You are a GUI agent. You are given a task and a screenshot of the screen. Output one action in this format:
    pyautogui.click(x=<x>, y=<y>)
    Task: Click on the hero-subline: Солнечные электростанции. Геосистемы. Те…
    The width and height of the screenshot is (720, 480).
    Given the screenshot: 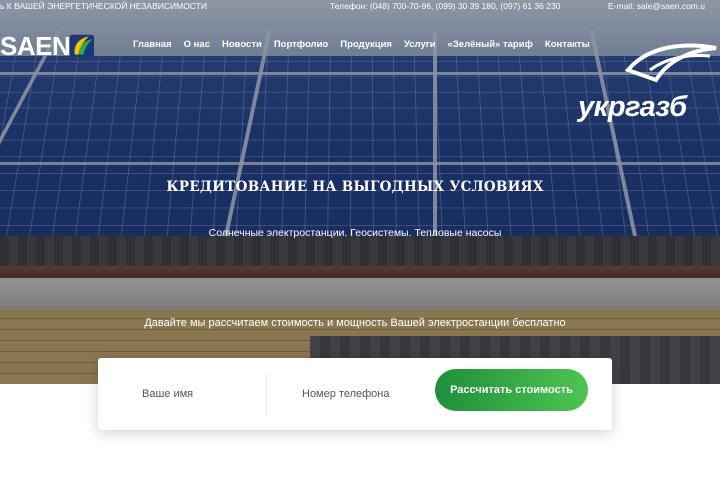 What is the action you would take?
    pyautogui.click(x=355, y=233)
    